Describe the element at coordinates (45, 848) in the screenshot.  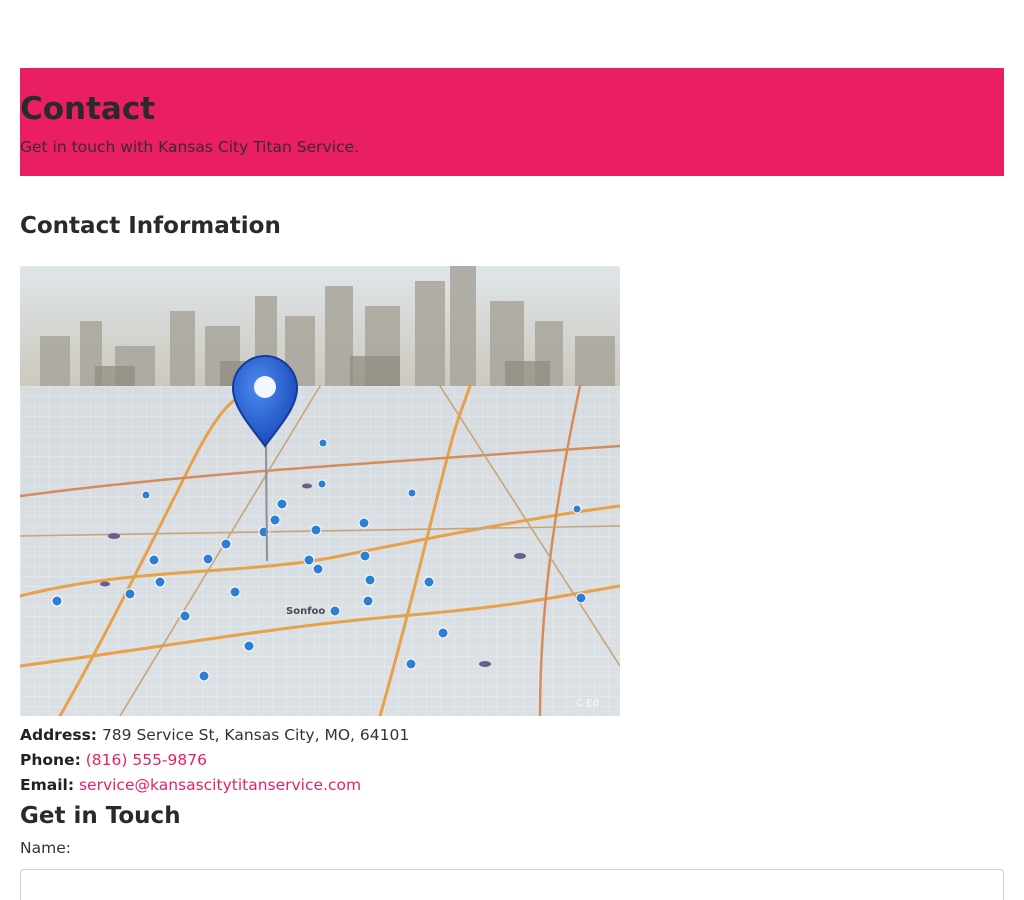
I see `name-field-label: Name:` at that location.